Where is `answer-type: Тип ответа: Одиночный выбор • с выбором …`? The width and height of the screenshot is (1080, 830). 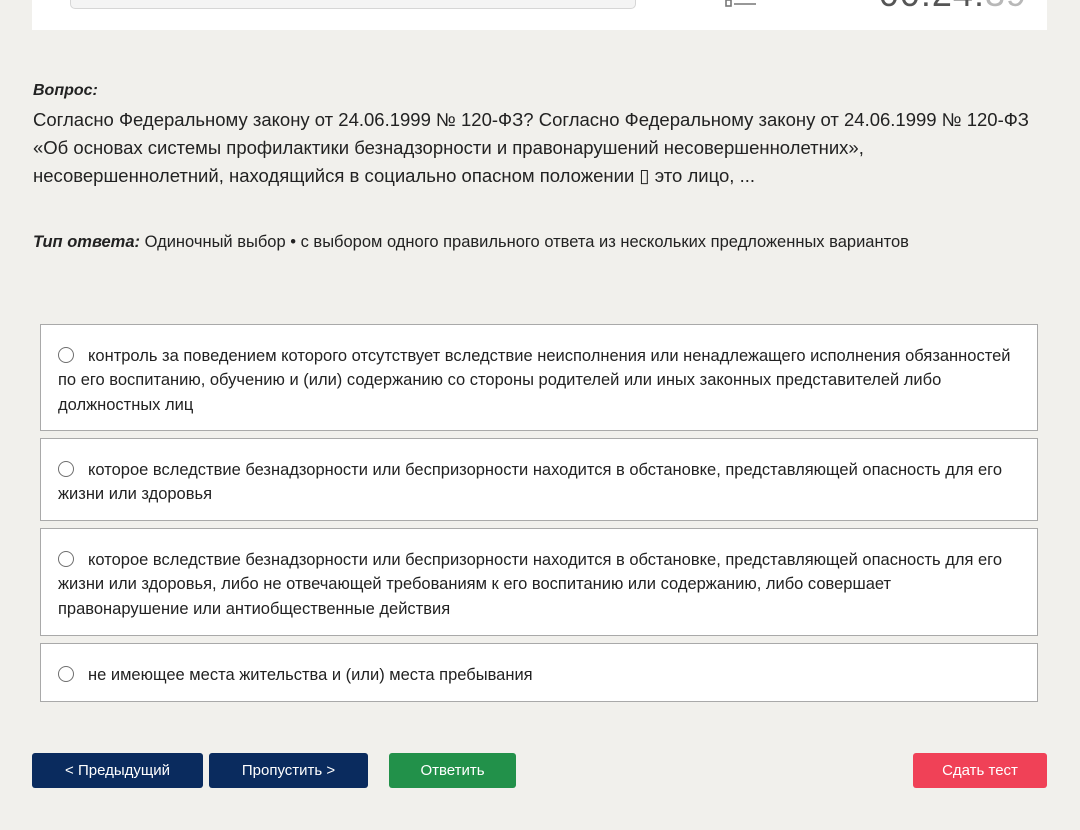
answer-type: Тип ответа: Одиночный выбор • с выбором … is located at coordinates (471, 242).